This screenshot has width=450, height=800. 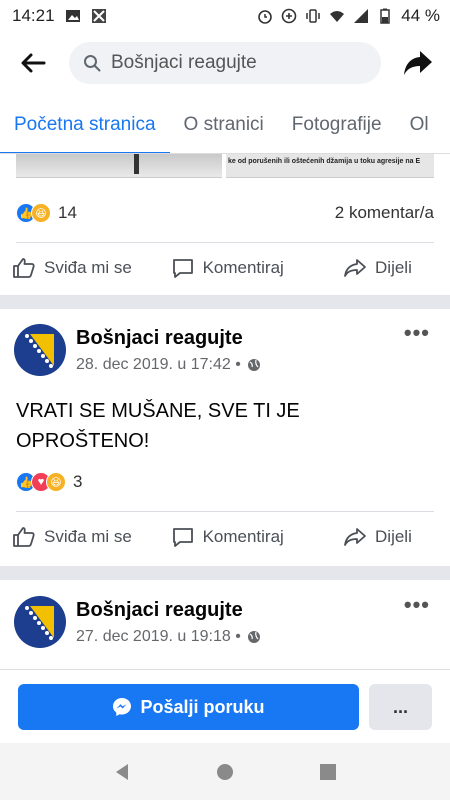 I want to click on post-actions: Sviđa mi se Komentiraj Dijeli, so click(x=225, y=537).